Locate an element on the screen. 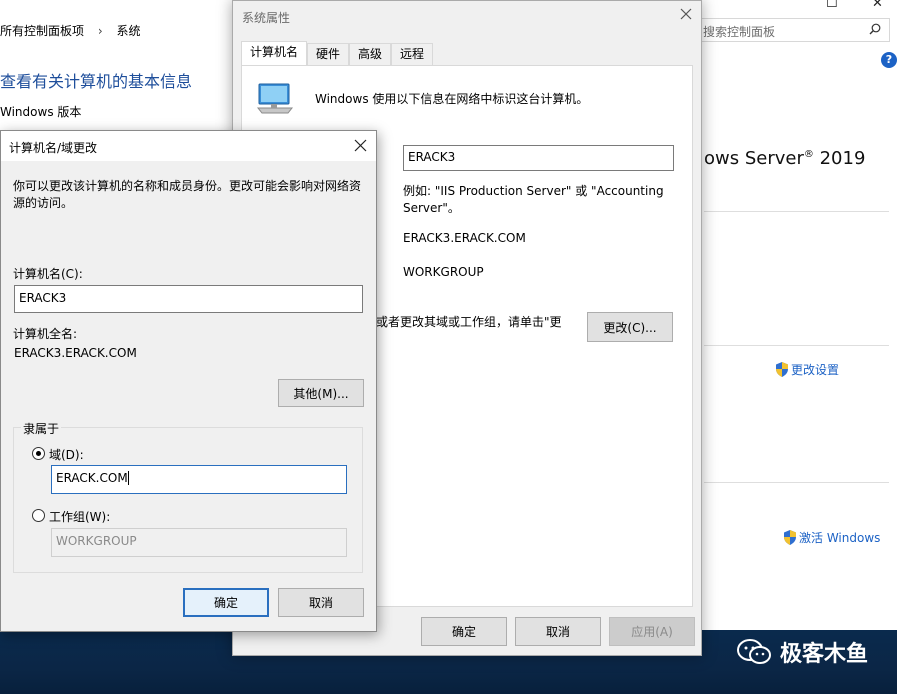  breadcrumb-item-all-items: 所有控制面板项 is located at coordinates (42, 31).